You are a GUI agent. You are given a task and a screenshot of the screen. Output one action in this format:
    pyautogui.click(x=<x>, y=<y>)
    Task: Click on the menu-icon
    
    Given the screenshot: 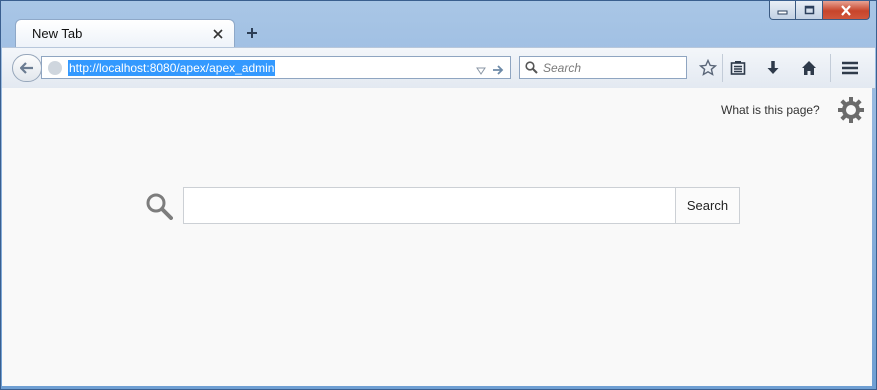 What is the action you would take?
    pyautogui.click(x=850, y=68)
    